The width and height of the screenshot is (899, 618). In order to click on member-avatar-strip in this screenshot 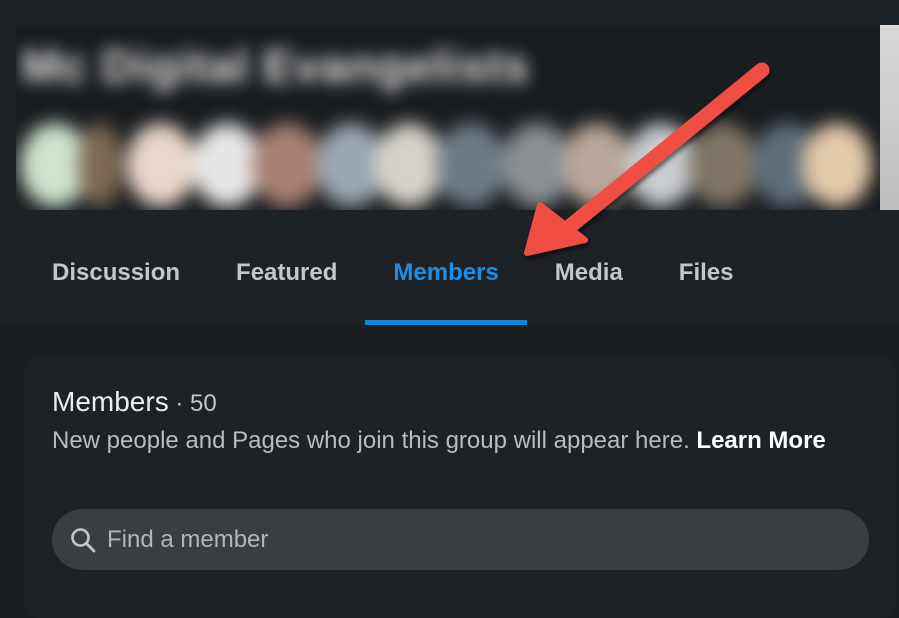, I will do `click(449, 163)`.